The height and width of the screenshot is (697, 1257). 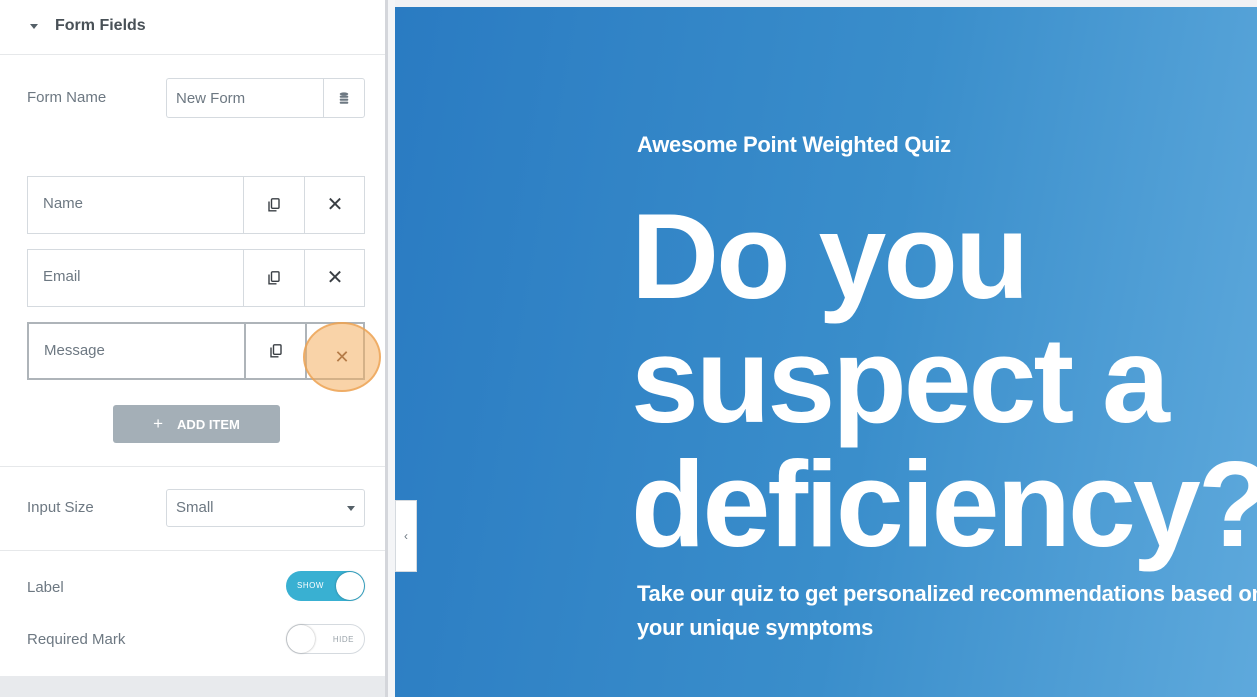 I want to click on chevron-left-icon: ‹, so click(x=406, y=536).